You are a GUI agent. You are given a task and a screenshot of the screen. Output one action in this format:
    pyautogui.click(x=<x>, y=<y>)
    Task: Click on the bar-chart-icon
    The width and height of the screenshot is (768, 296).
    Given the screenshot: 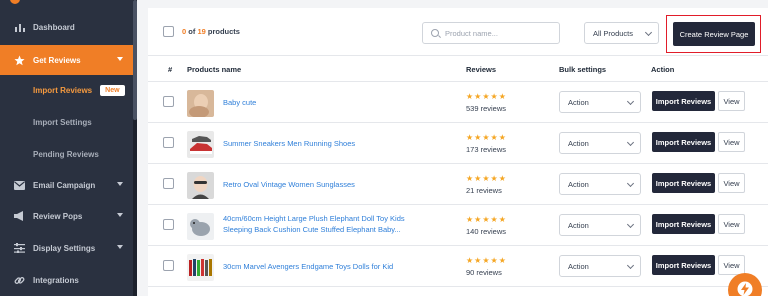 What is the action you would take?
    pyautogui.click(x=19, y=27)
    